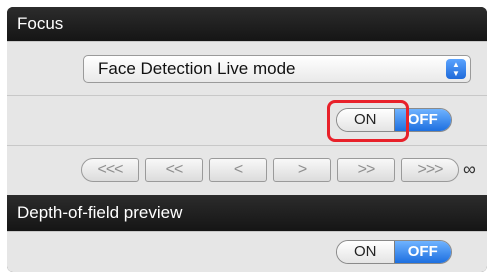  Describe the element at coordinates (247, 213) in the screenshot. I see `dof-section-header: Depth-of-field preview` at that location.